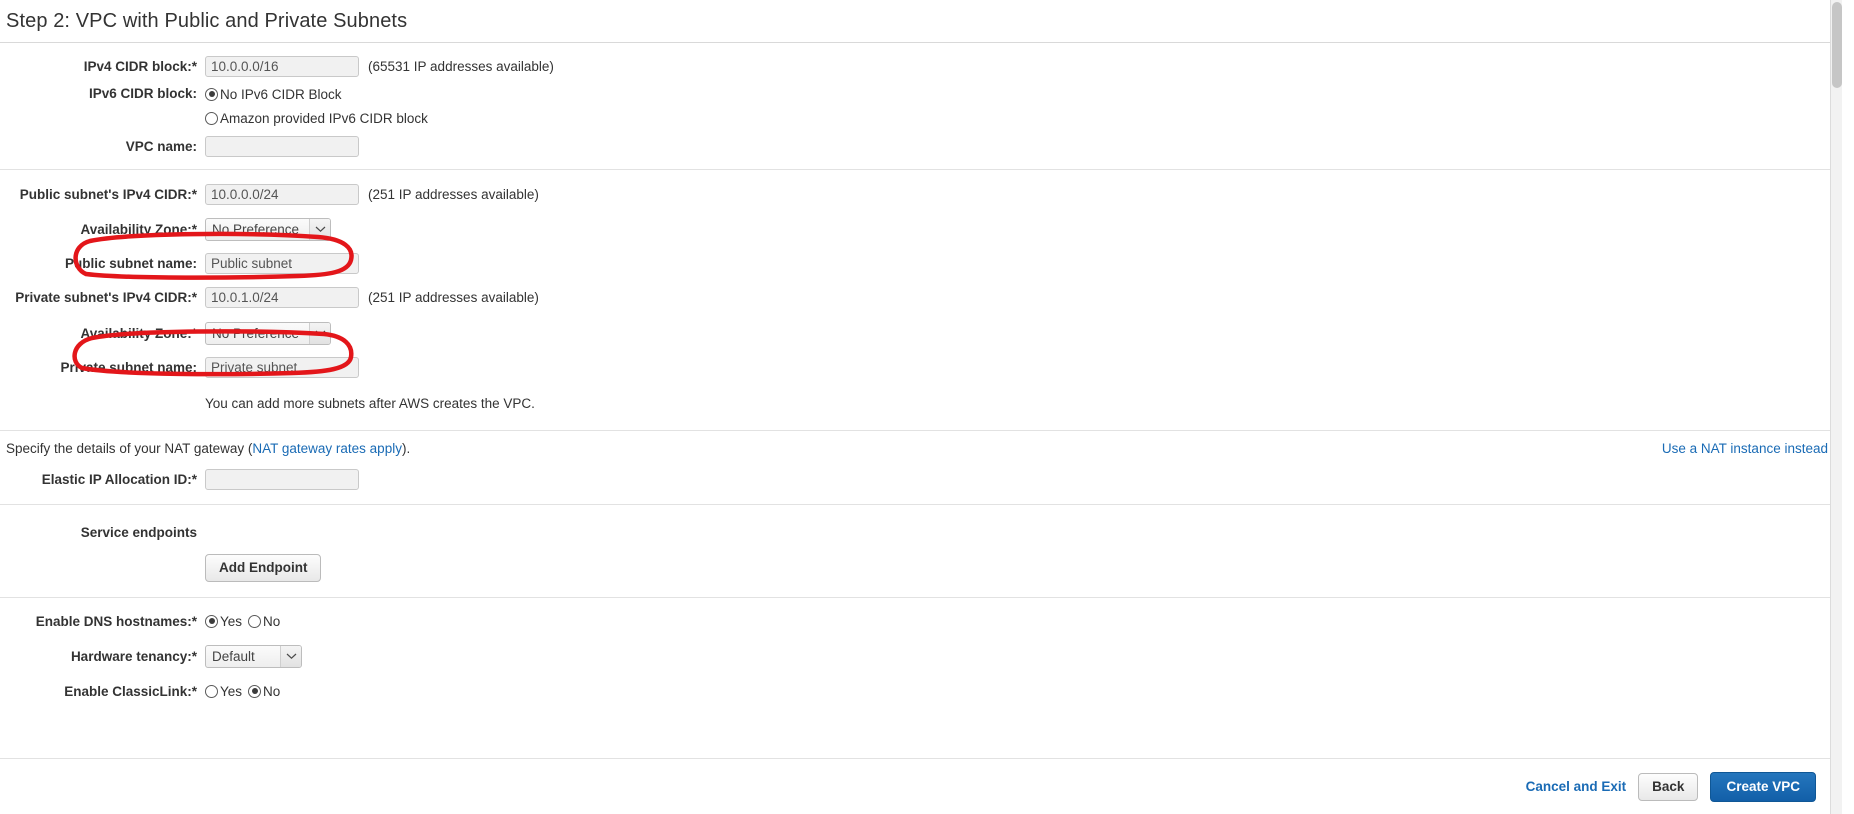  I want to click on ipv6-cidr-label: IPv6 CIDR block:, so click(142, 93).